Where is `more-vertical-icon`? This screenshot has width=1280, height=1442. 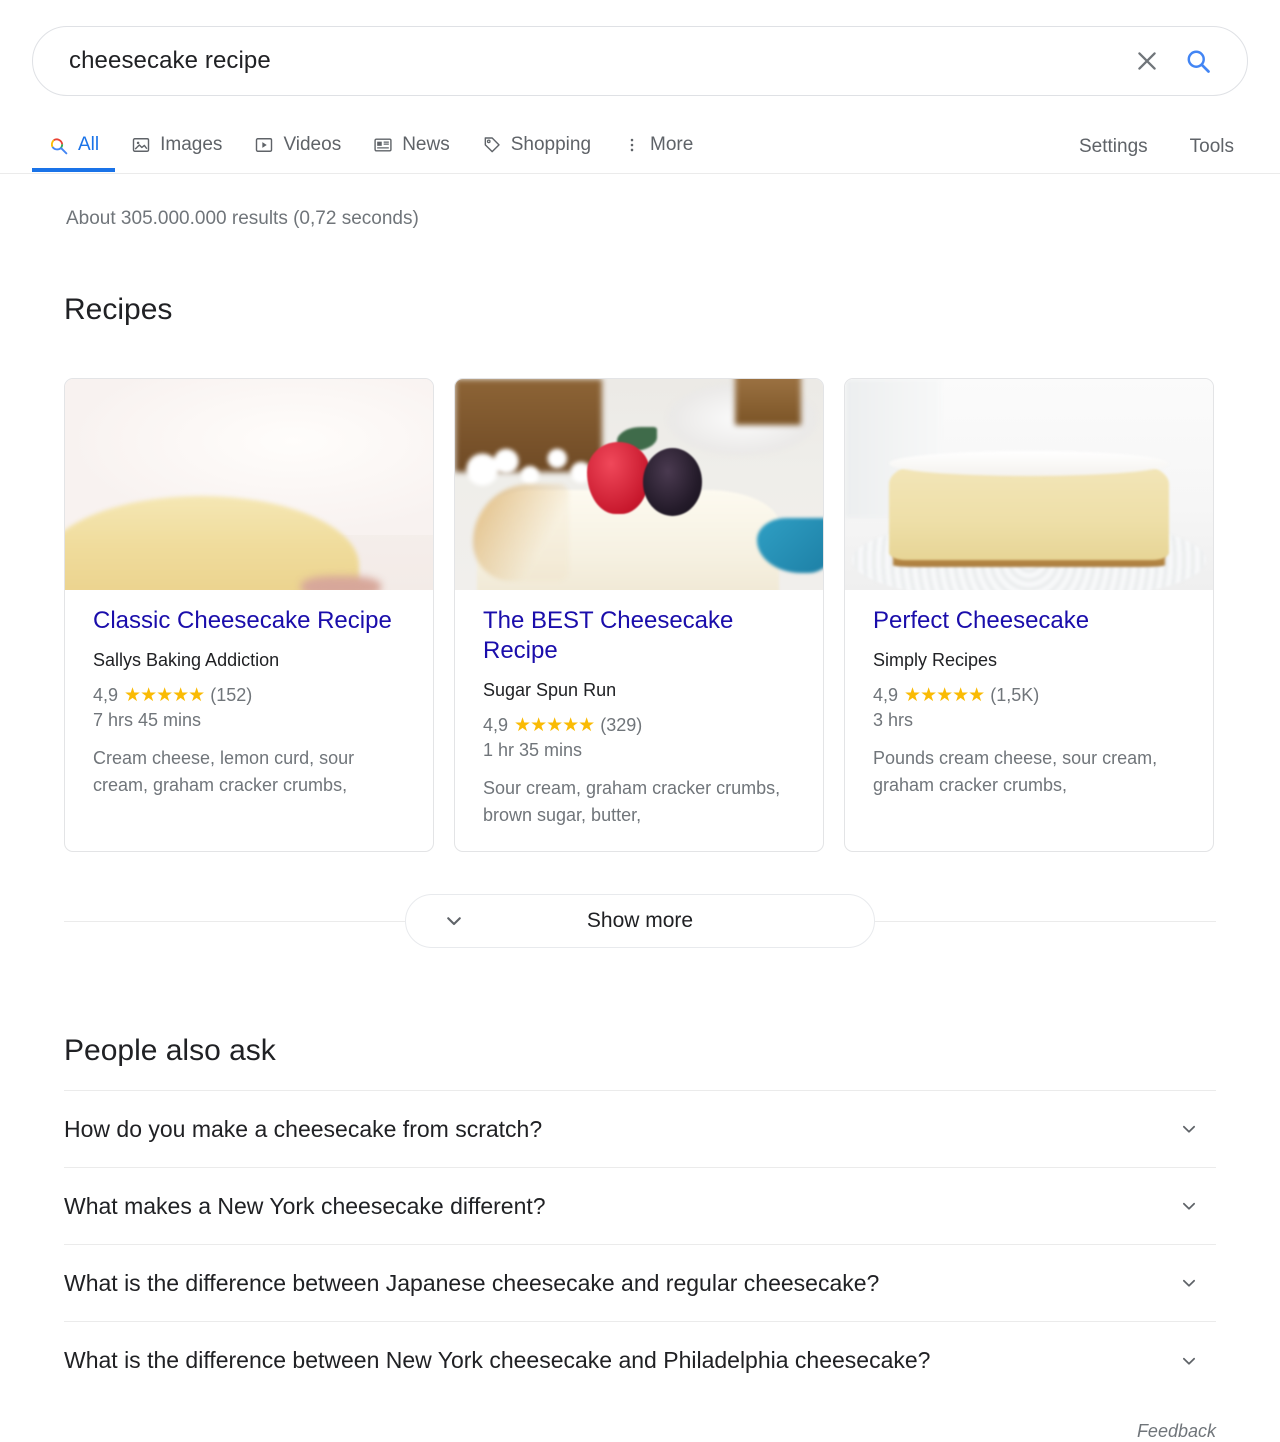 more-vertical-icon is located at coordinates (632, 145).